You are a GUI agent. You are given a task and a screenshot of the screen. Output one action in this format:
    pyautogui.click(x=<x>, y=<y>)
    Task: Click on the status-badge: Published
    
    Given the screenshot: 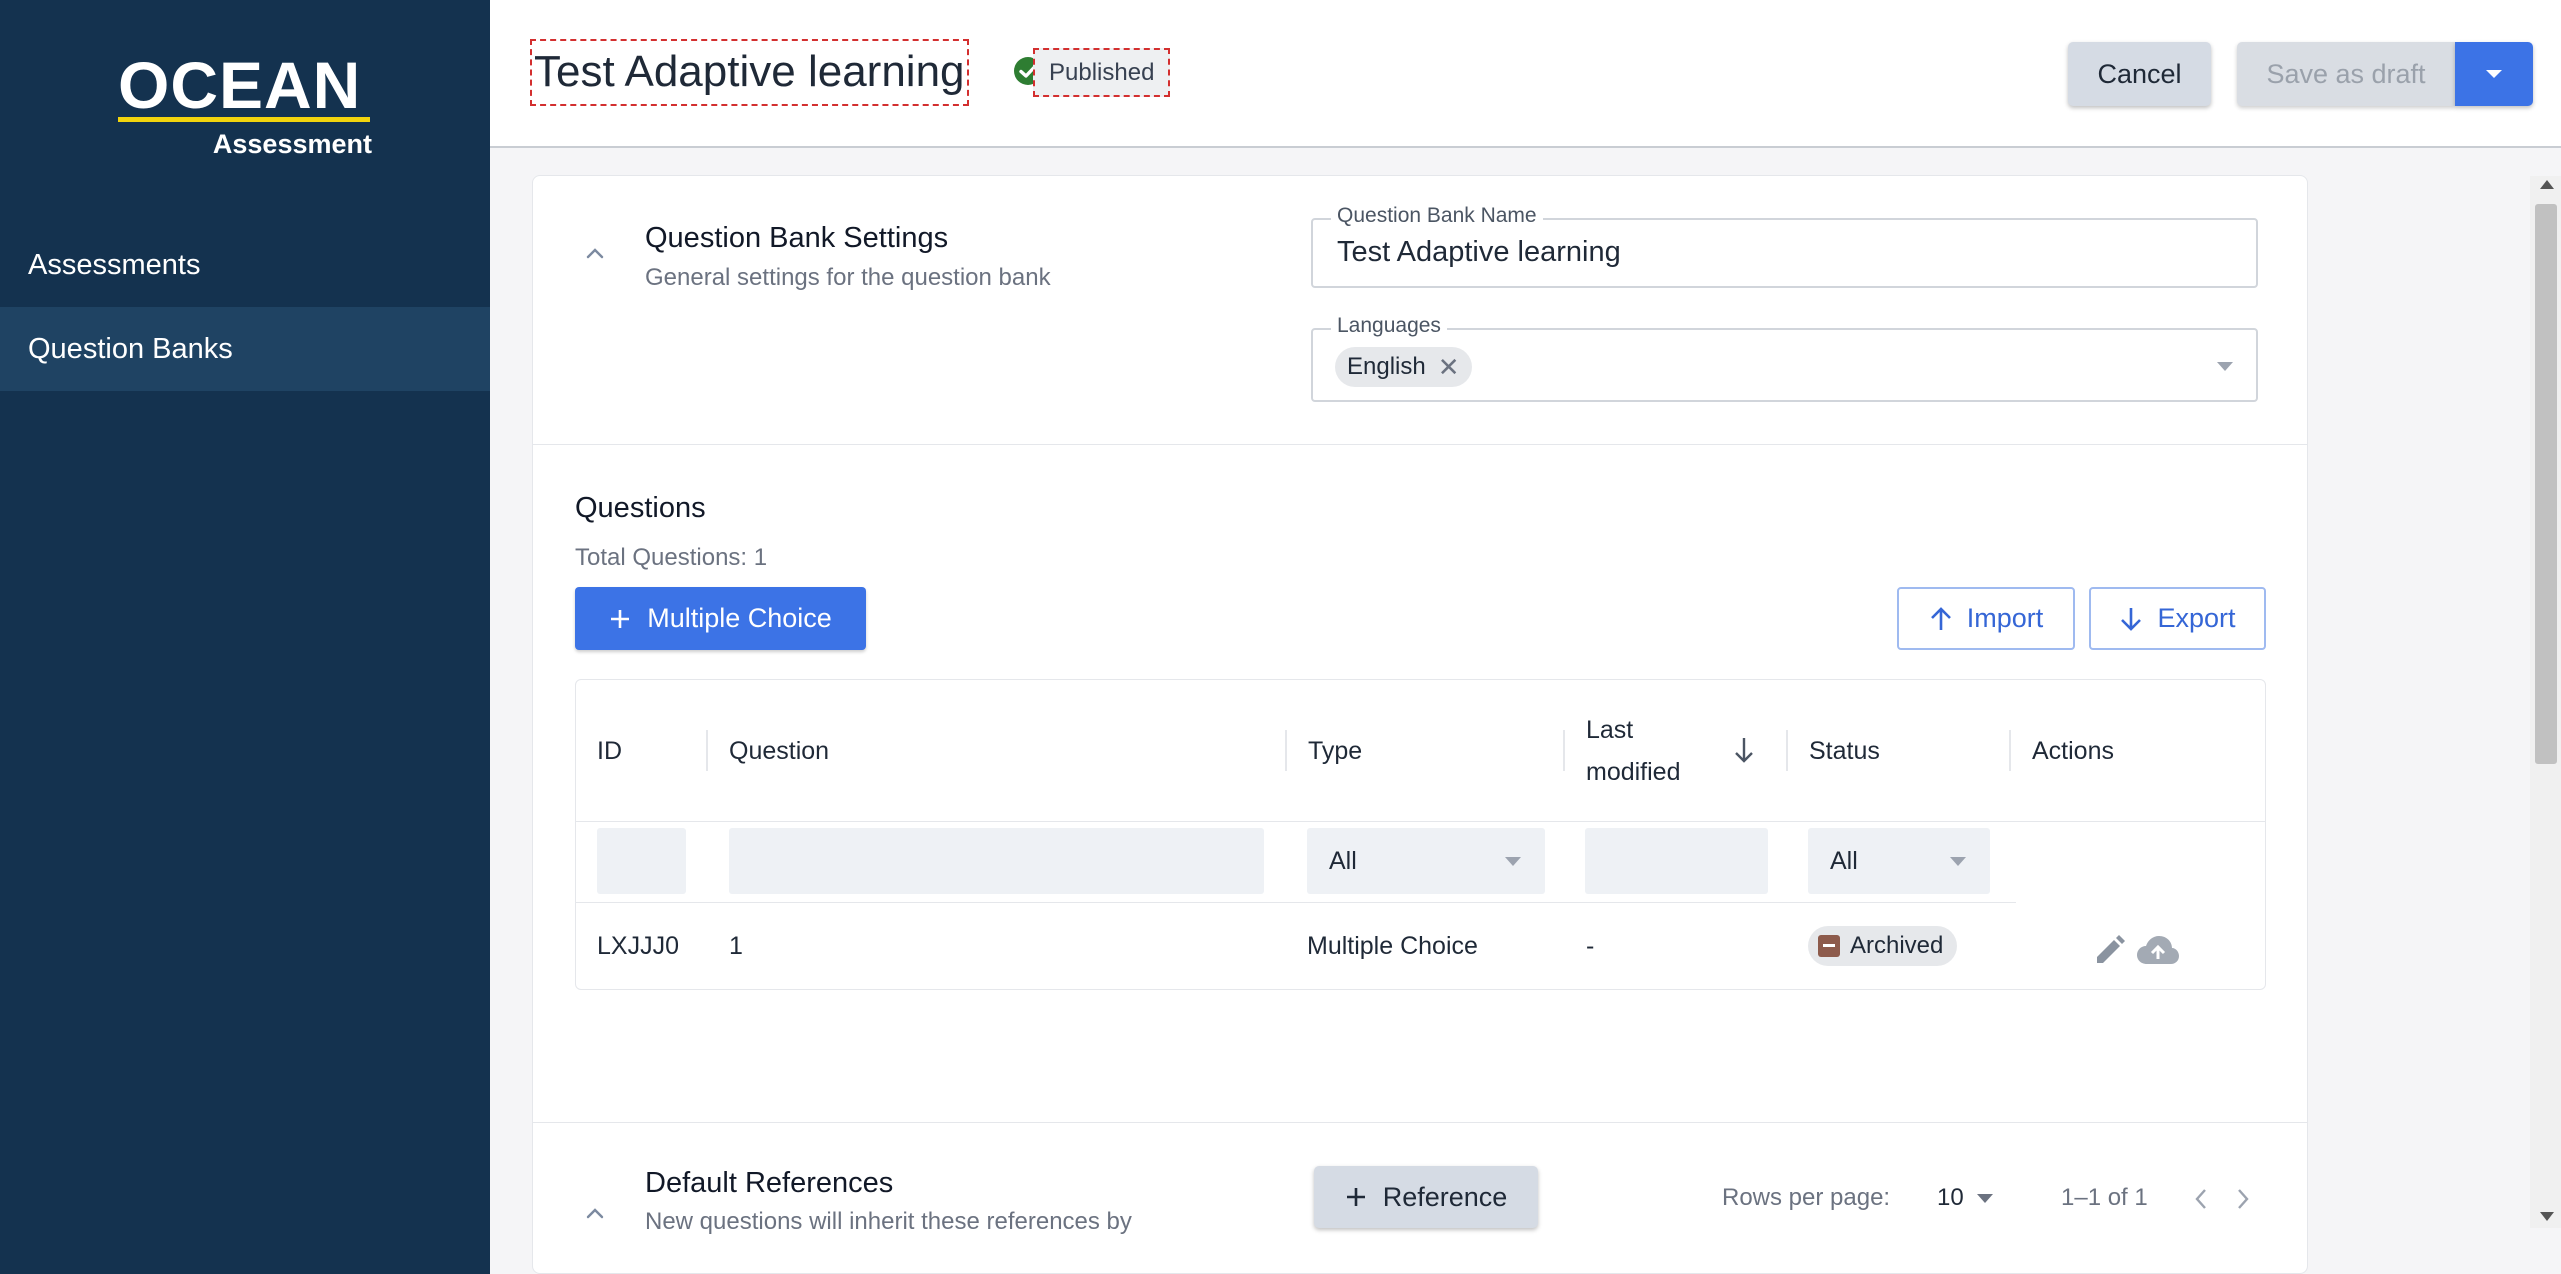 What is the action you would take?
    pyautogui.click(x=1102, y=72)
    